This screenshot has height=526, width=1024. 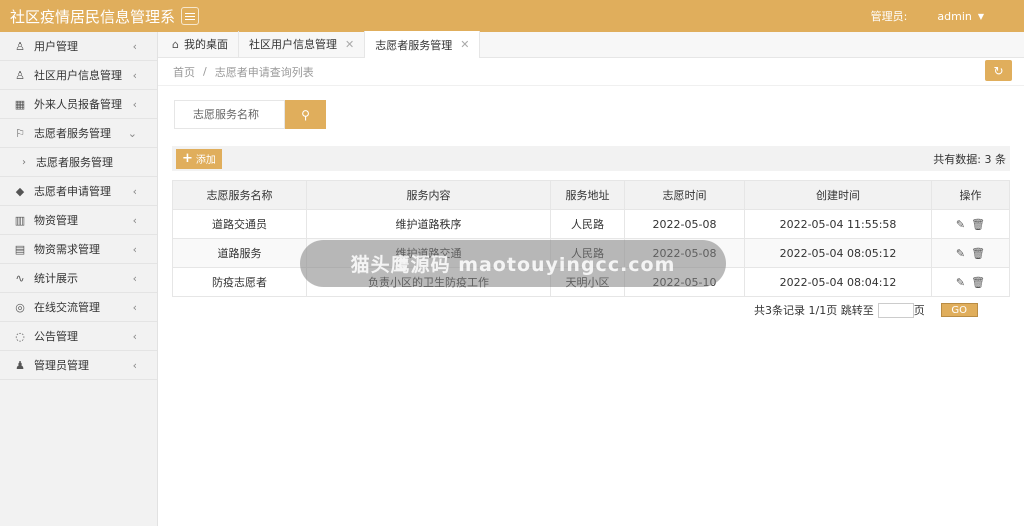 I want to click on page-suffix: 页, so click(x=919, y=310).